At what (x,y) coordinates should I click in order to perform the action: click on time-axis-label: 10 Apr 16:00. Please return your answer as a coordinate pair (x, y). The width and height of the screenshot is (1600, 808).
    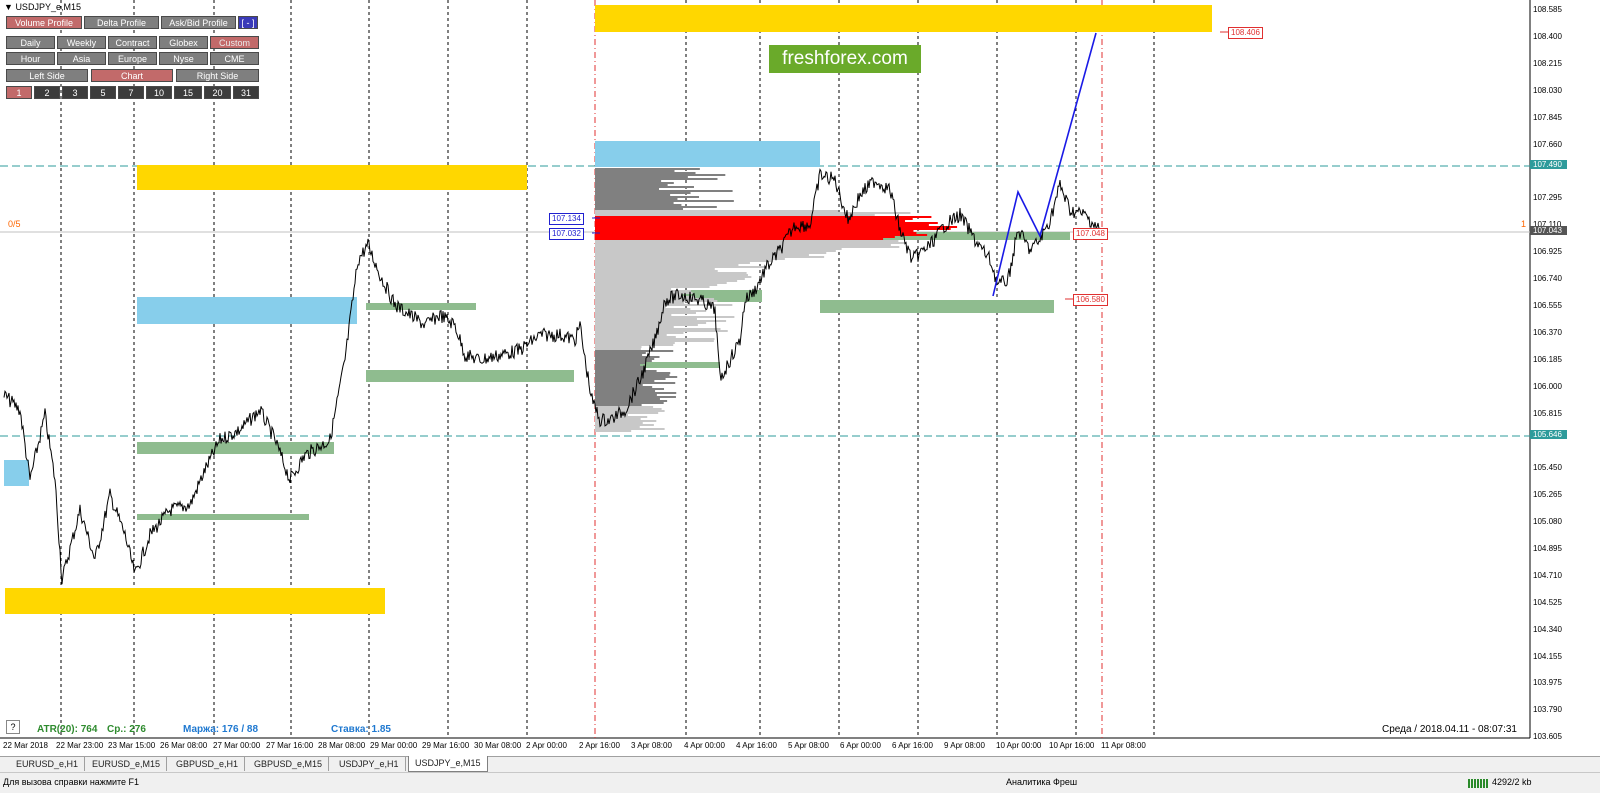
    Looking at the image, I should click on (1072, 745).